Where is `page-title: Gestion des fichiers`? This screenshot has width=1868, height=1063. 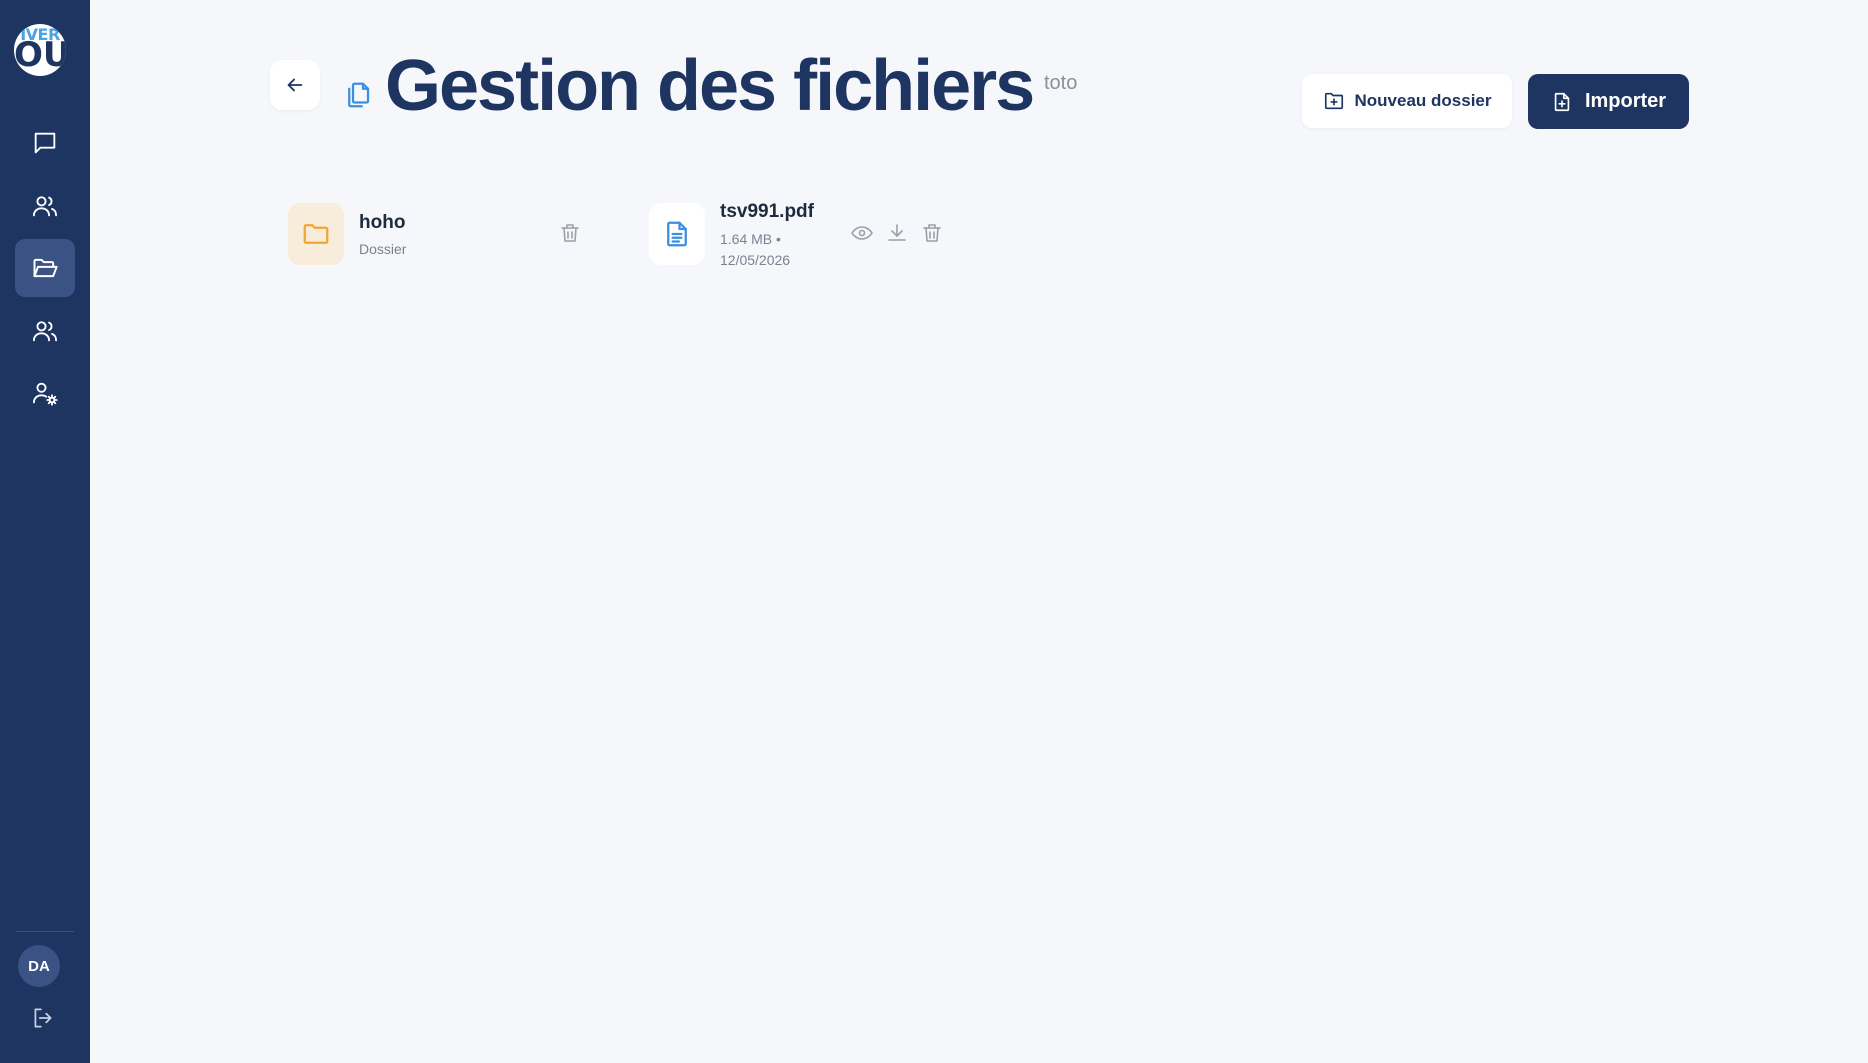 page-title: Gestion des fichiers is located at coordinates (710, 86).